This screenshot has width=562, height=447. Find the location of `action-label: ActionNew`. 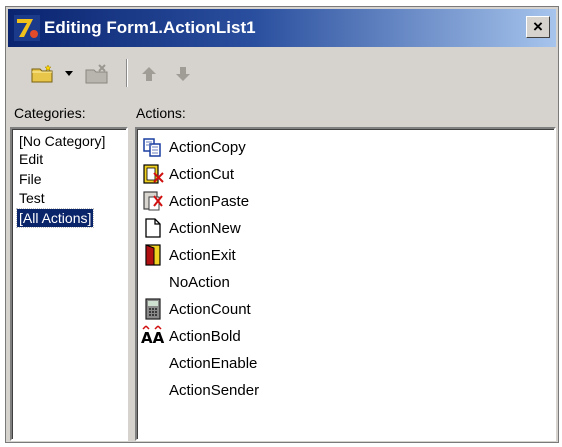

action-label: ActionNew is located at coordinates (205, 228).